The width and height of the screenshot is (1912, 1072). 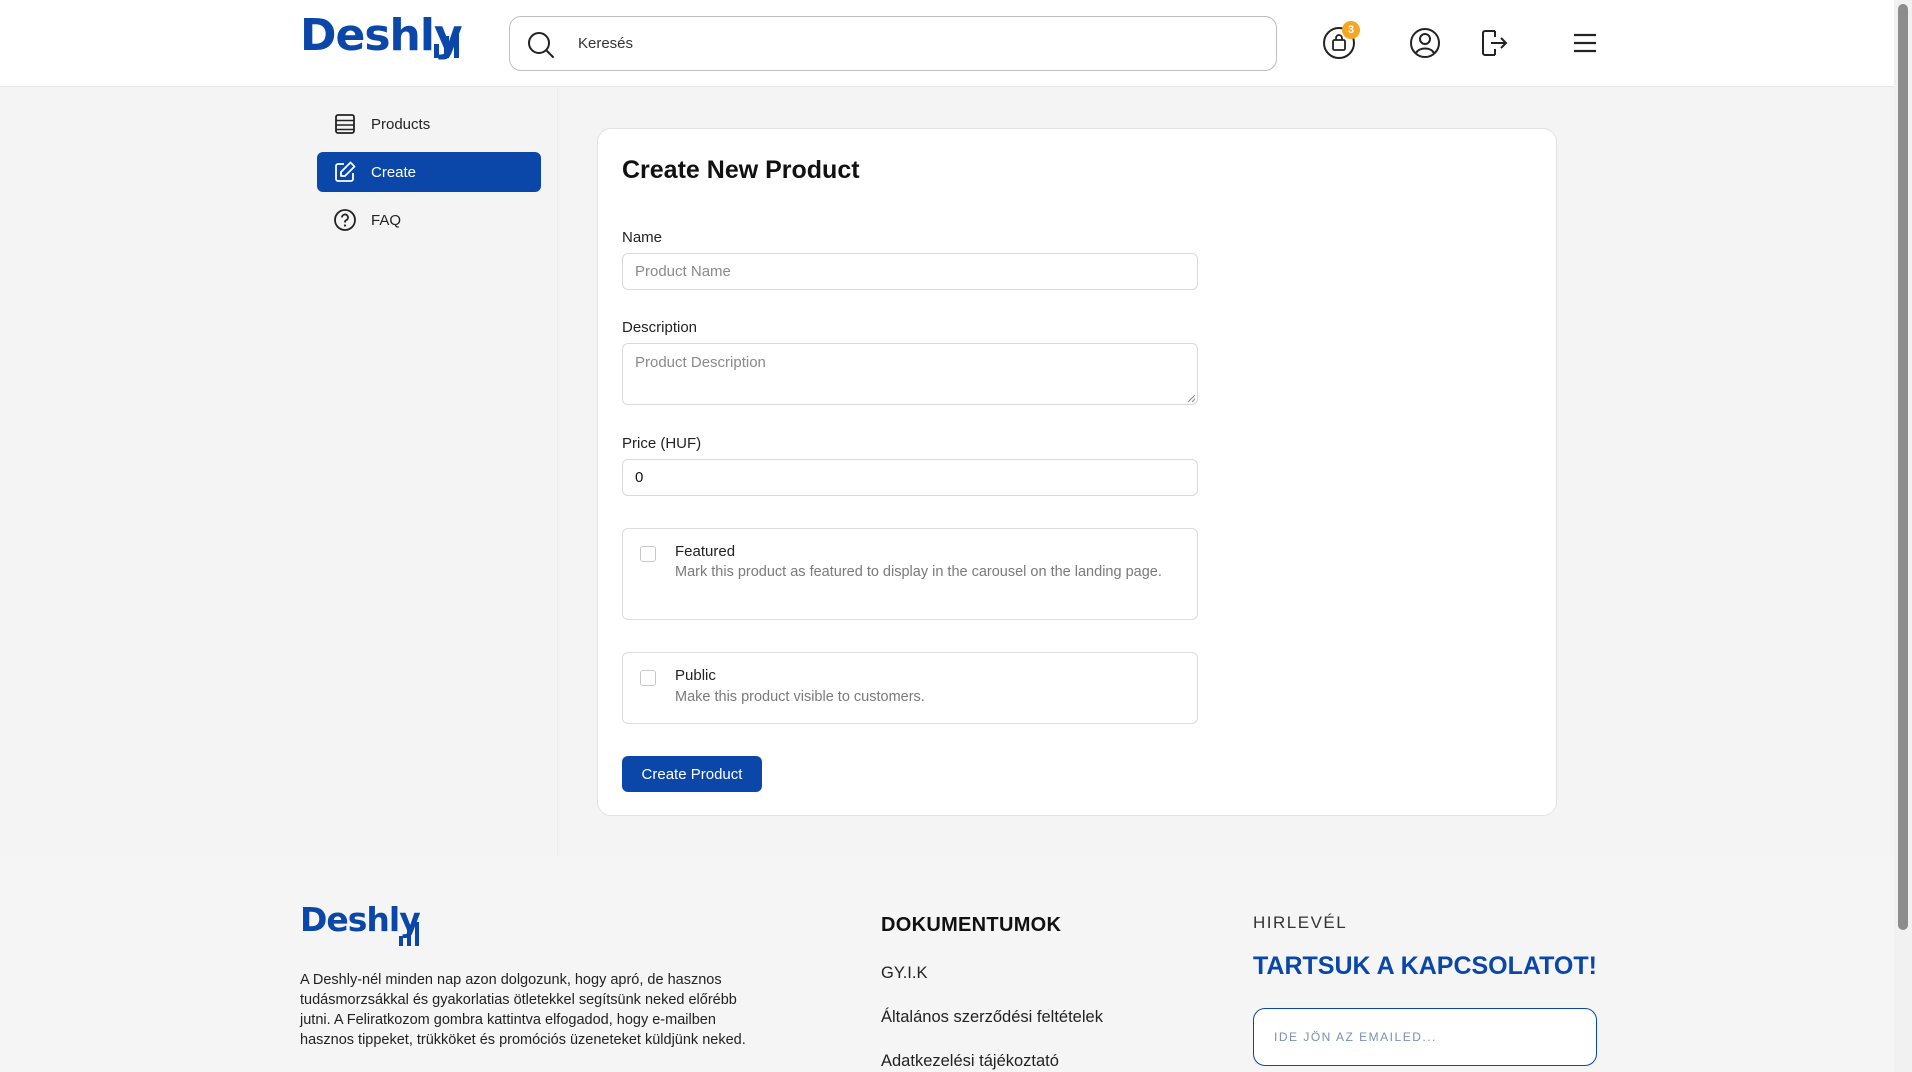 I want to click on page-title: Create New Product, so click(x=741, y=170).